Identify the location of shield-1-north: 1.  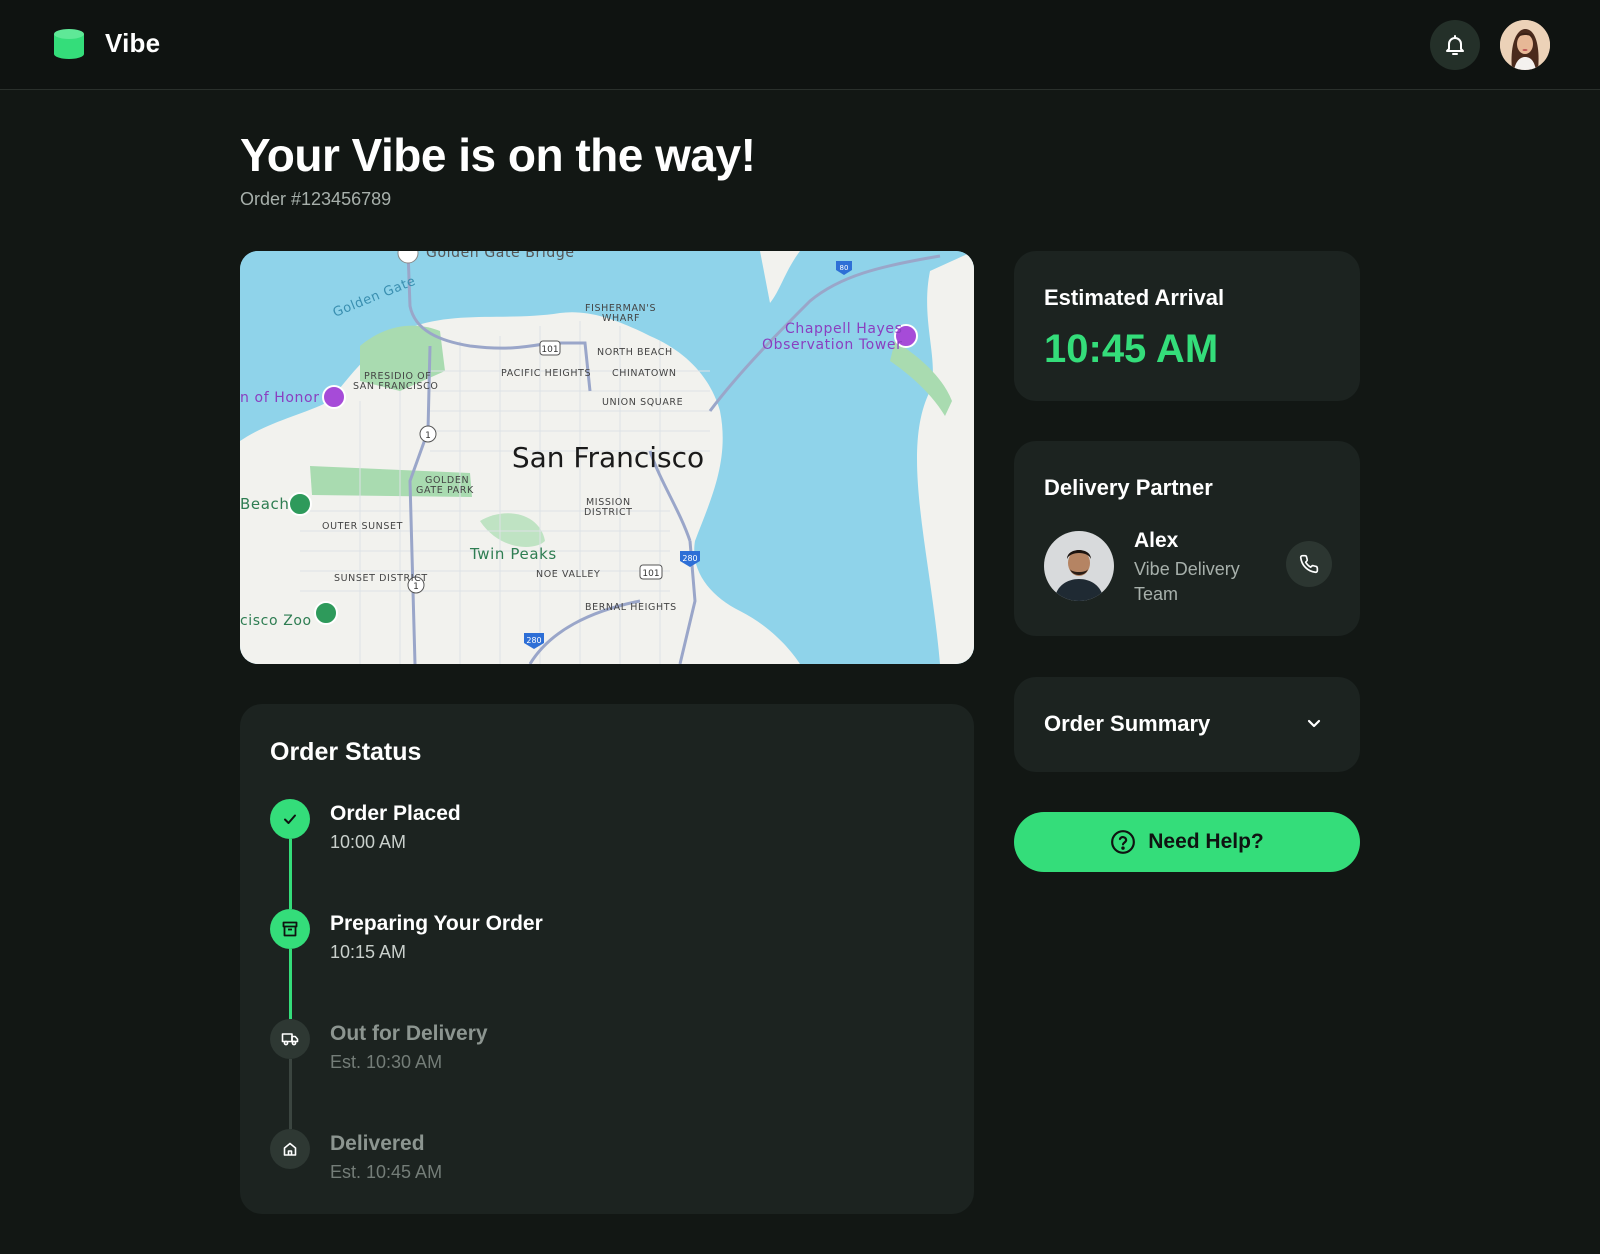
(428, 436).